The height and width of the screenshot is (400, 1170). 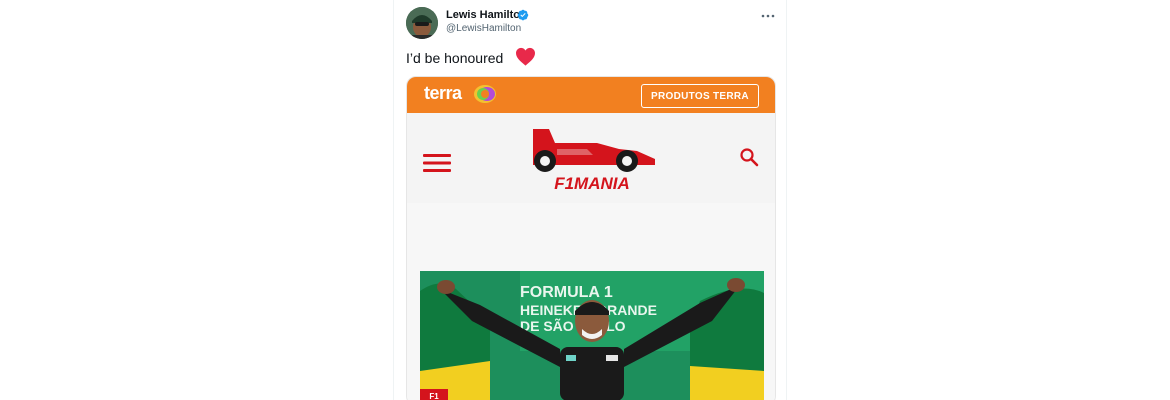 I want to click on tweet-text: I’d be honoured, so click(x=455, y=58).